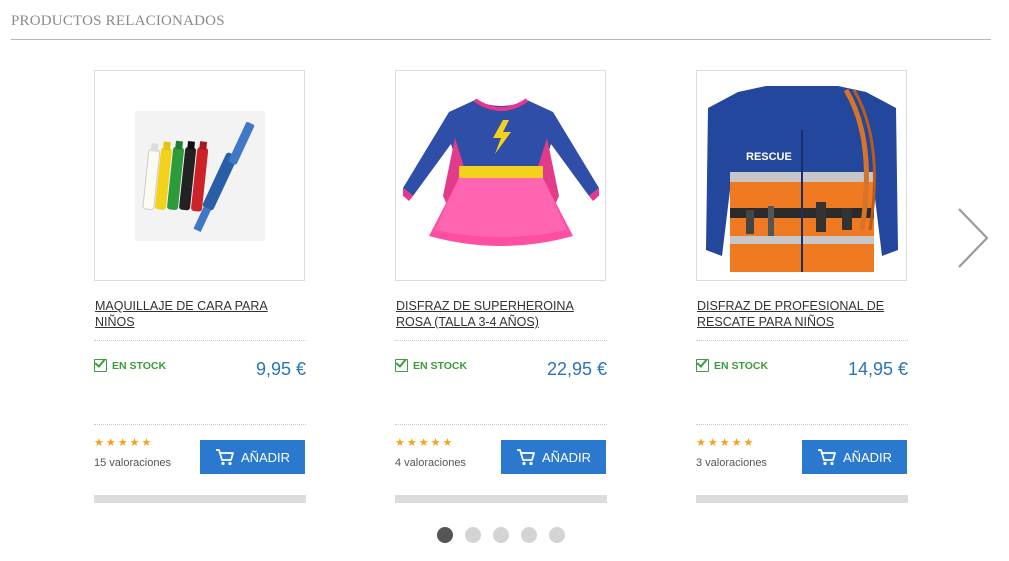  Describe the element at coordinates (731, 463) in the screenshot. I see `ratings-count: 3 valoraciones` at that location.